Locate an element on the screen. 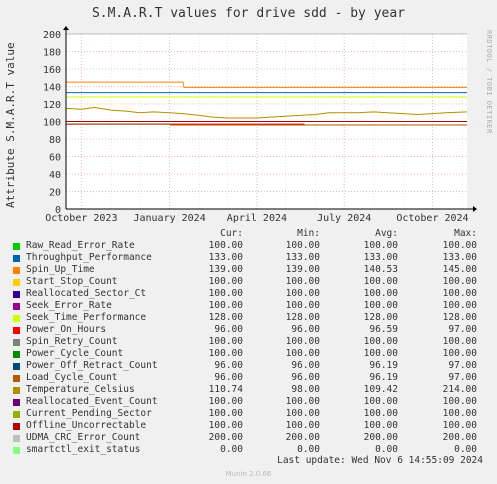 This screenshot has width=497, height=484. legend-item-max: 128.00 is located at coordinates (459, 317).